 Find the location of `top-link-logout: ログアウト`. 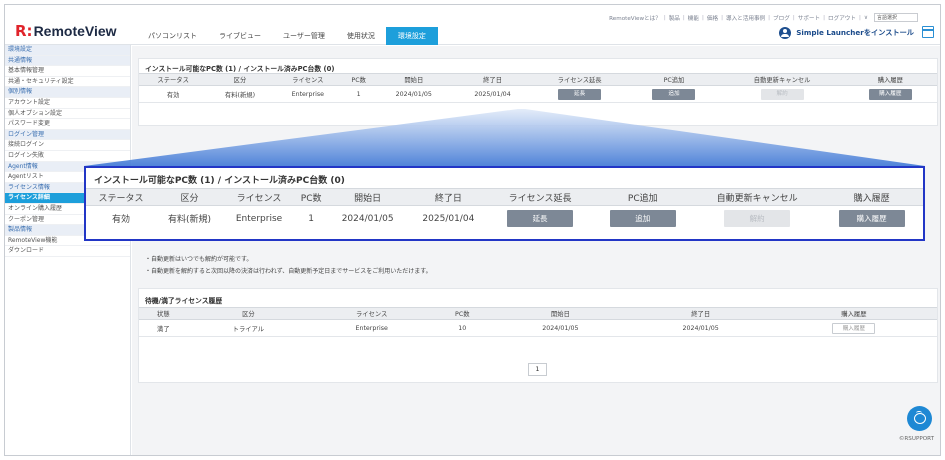

top-link-logout: ログアウト is located at coordinates (842, 18).